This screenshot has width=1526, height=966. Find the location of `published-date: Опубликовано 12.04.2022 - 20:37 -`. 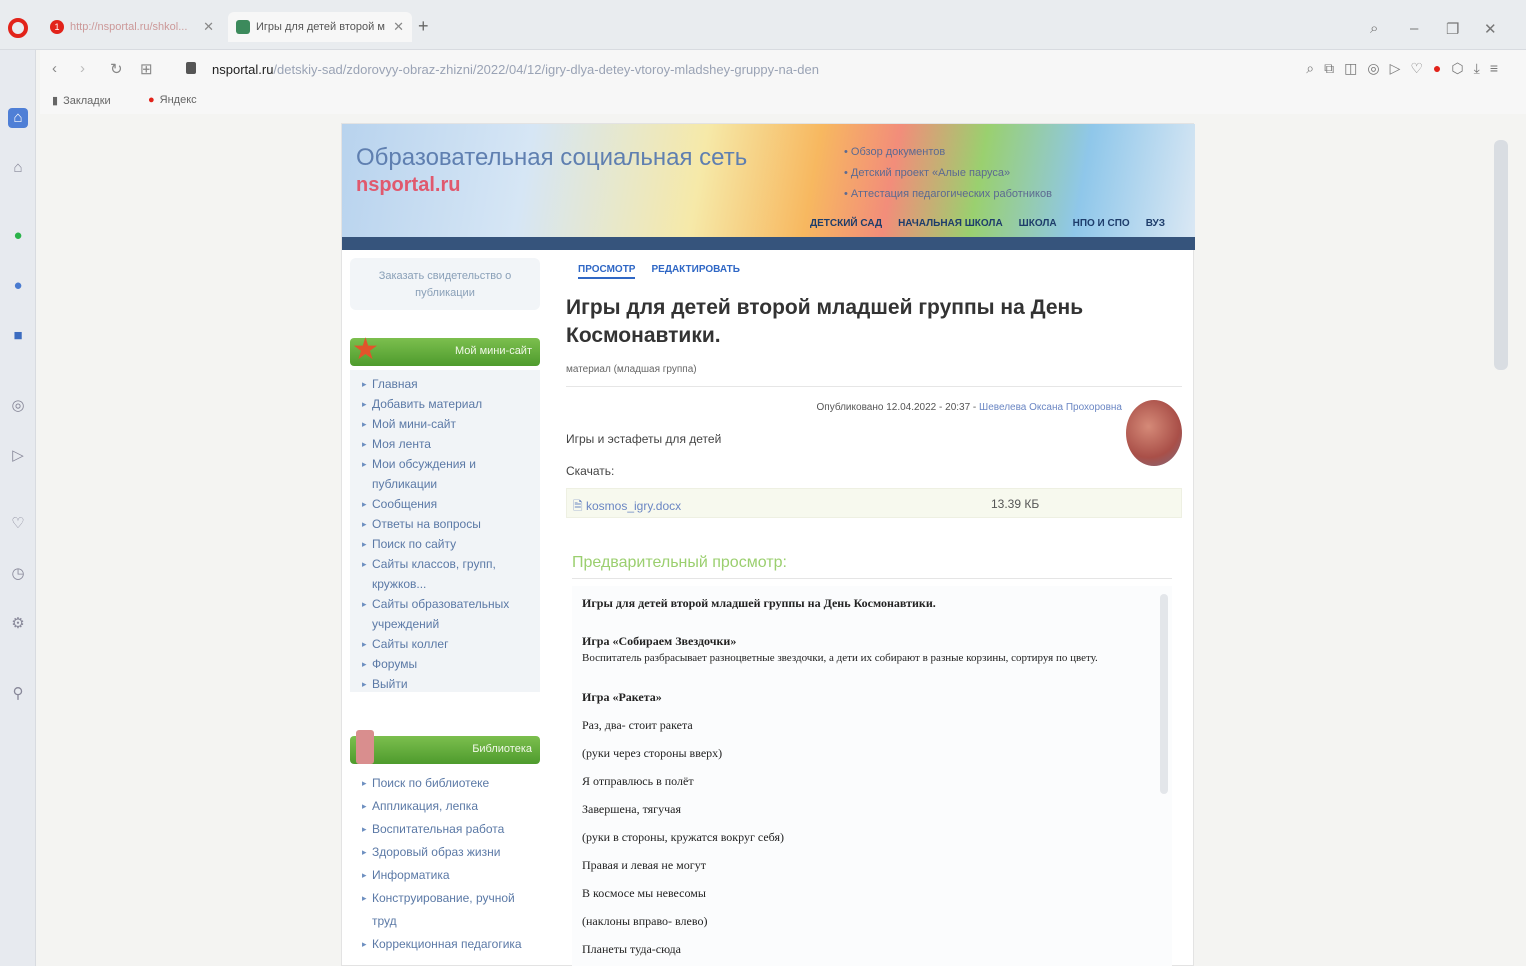

published-date: Опубликовано 12.04.2022 - 20:37 - is located at coordinates (898, 407).